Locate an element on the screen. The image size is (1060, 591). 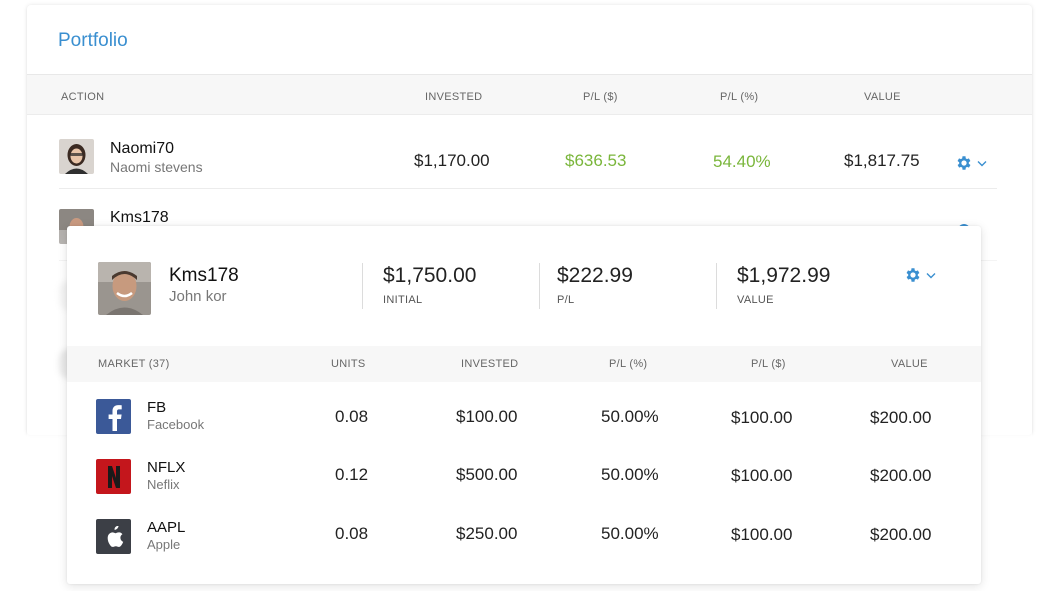
detail-username: Kms178 is located at coordinates (204, 275).